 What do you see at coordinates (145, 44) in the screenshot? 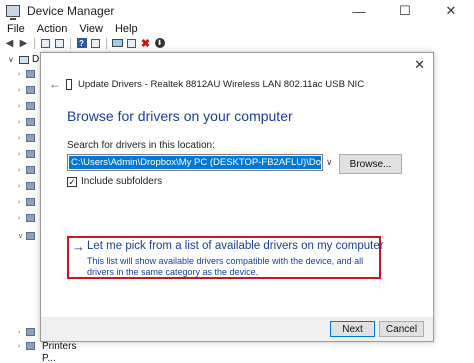
I see `uninstall-device-icon: ✖` at bounding box center [145, 44].